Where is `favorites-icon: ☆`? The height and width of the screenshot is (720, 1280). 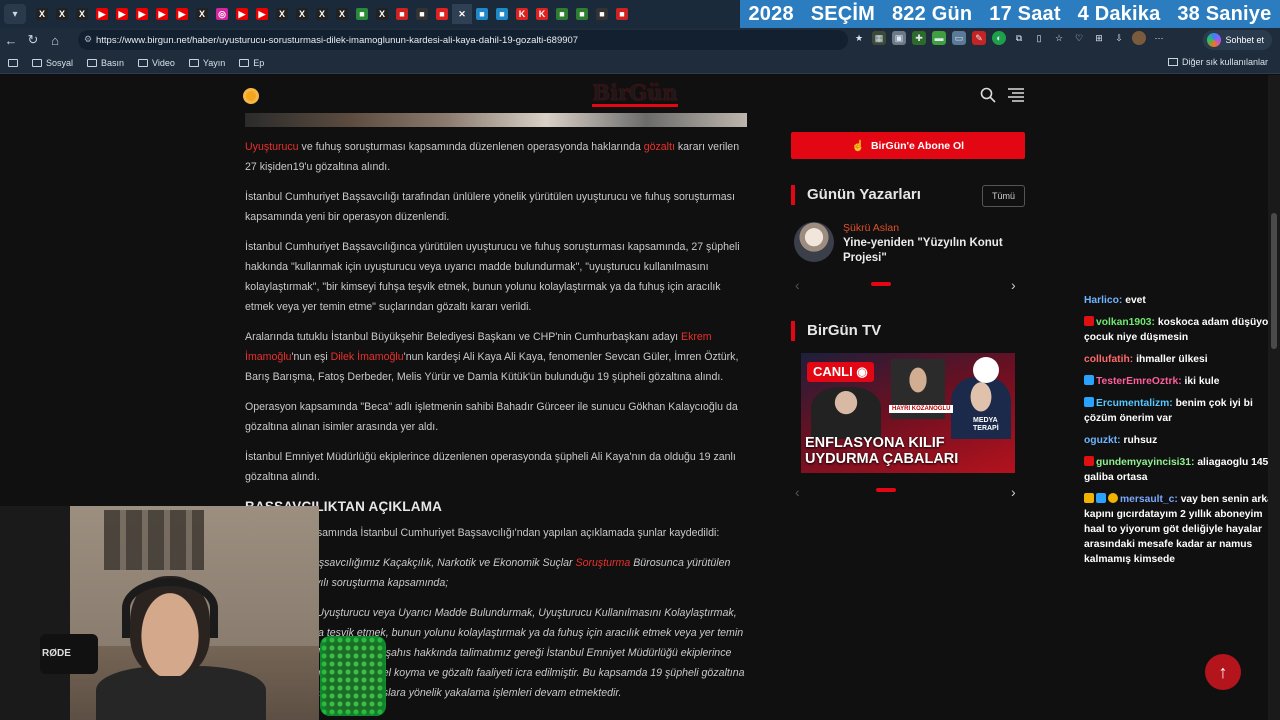 favorites-icon: ☆ is located at coordinates (1059, 38).